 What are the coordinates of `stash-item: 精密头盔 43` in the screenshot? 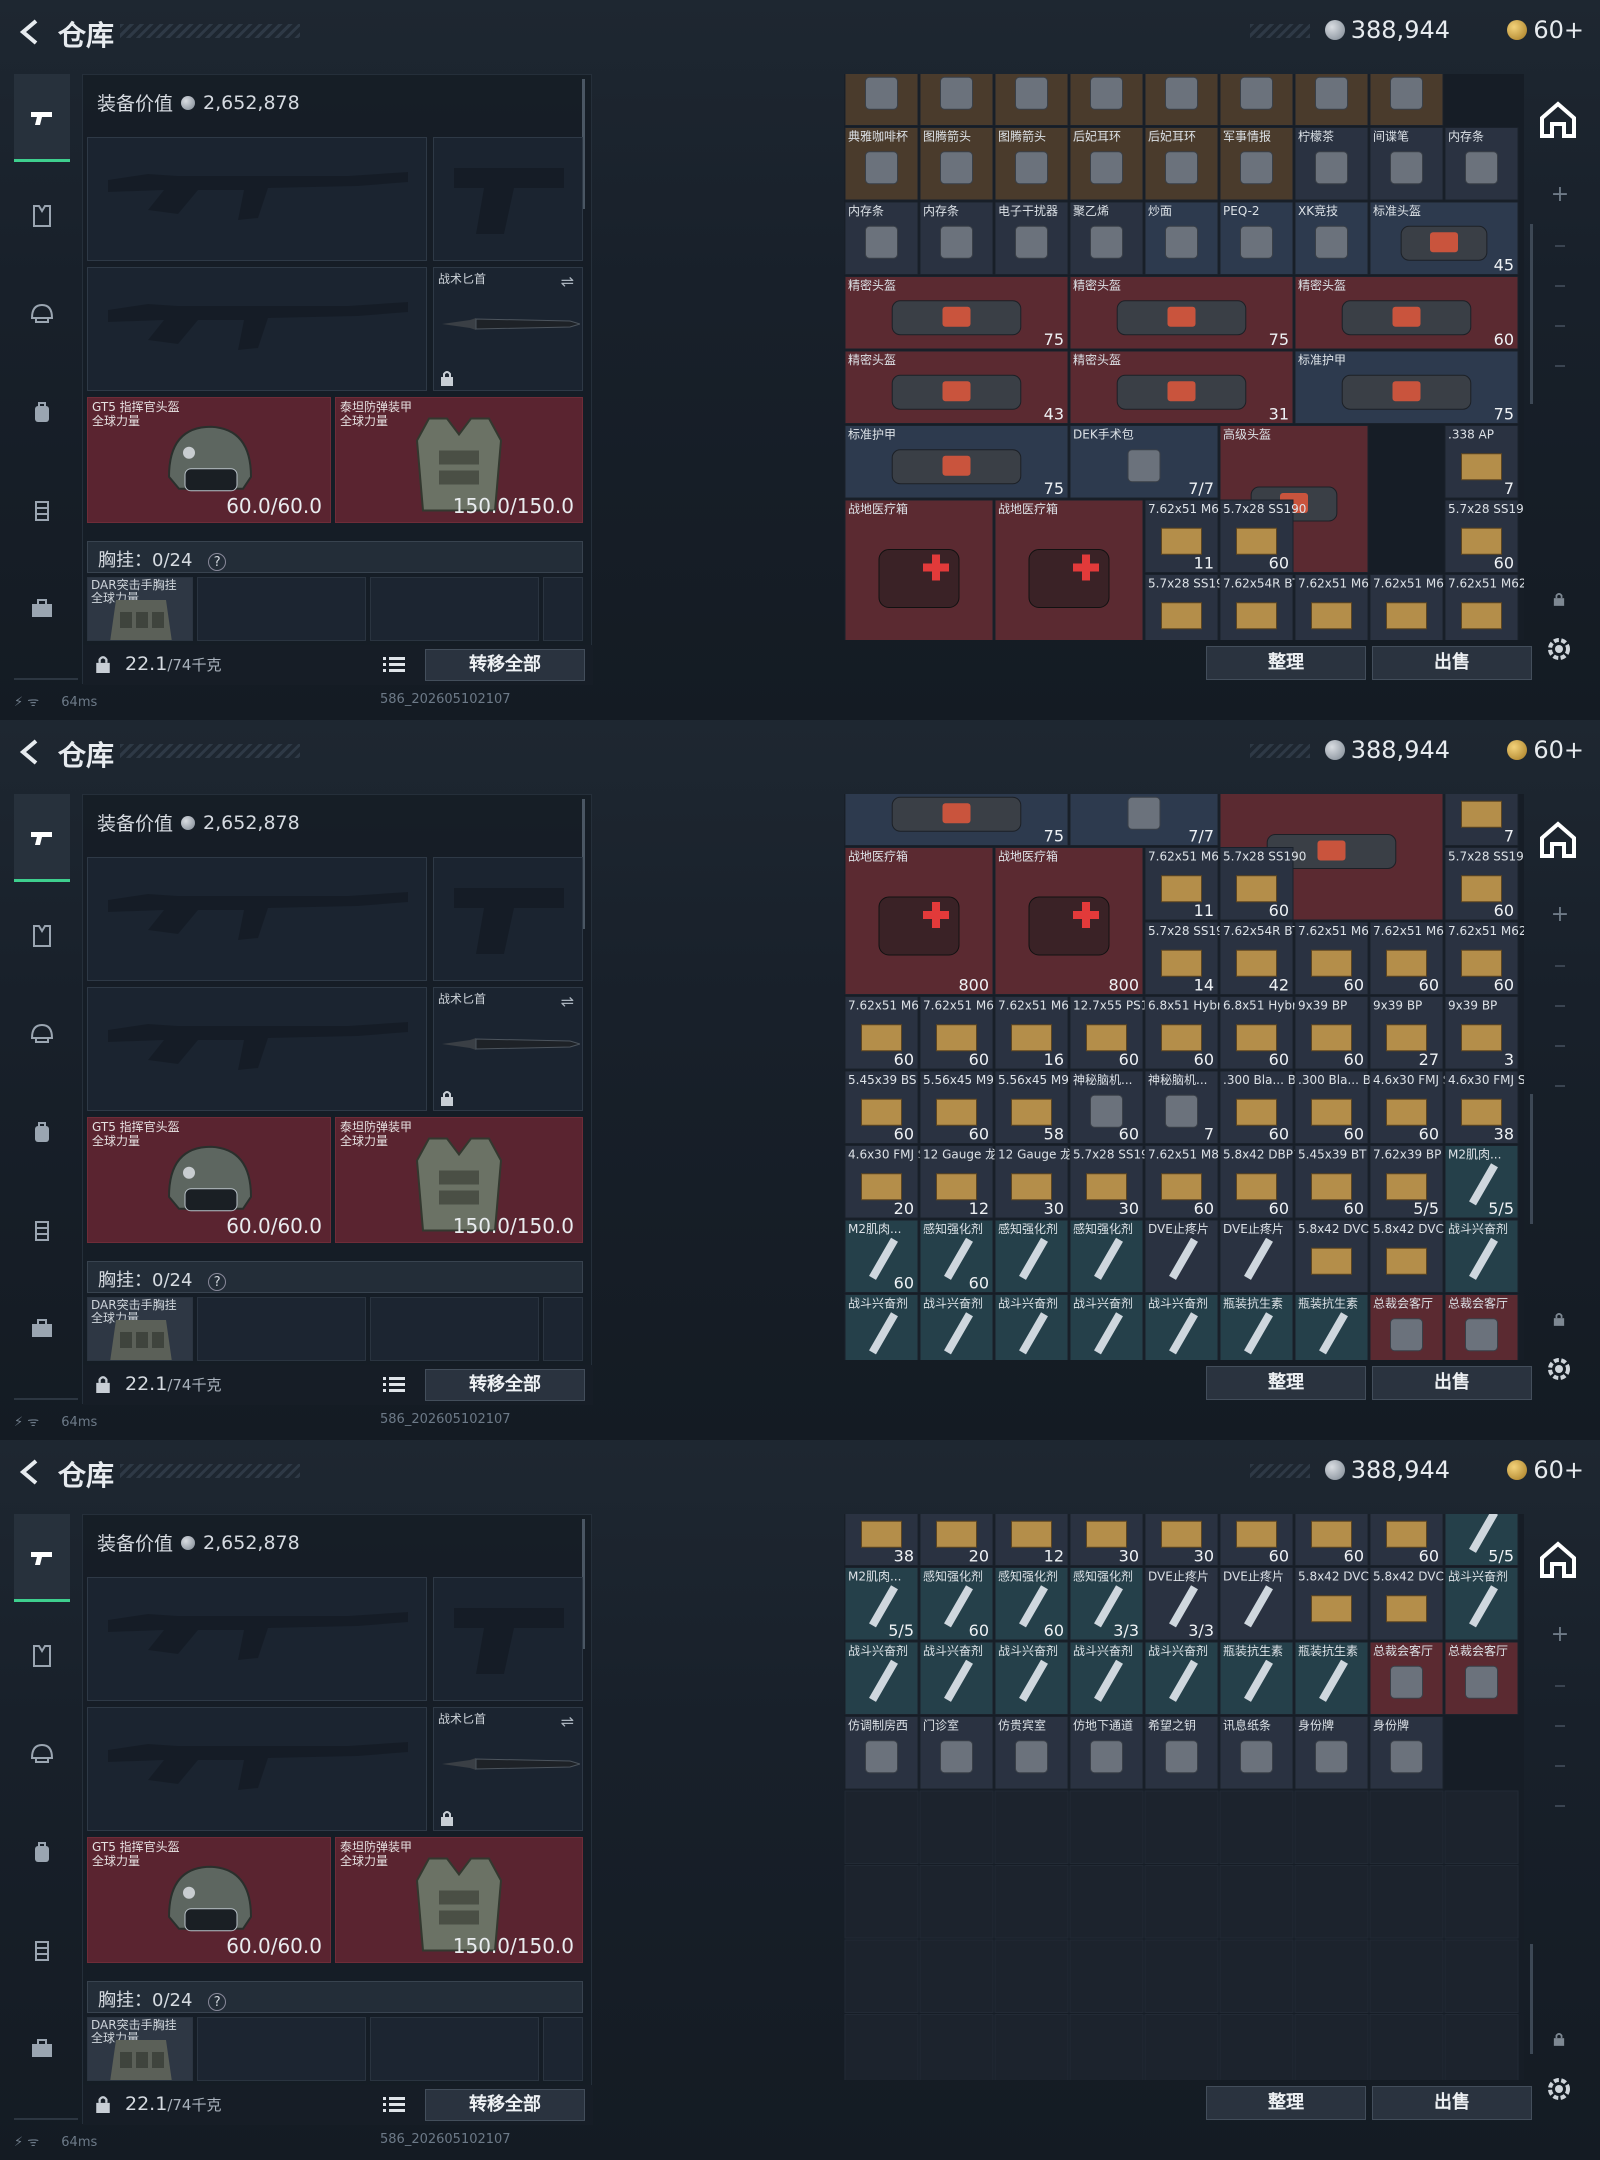 It's located at (956, 387).